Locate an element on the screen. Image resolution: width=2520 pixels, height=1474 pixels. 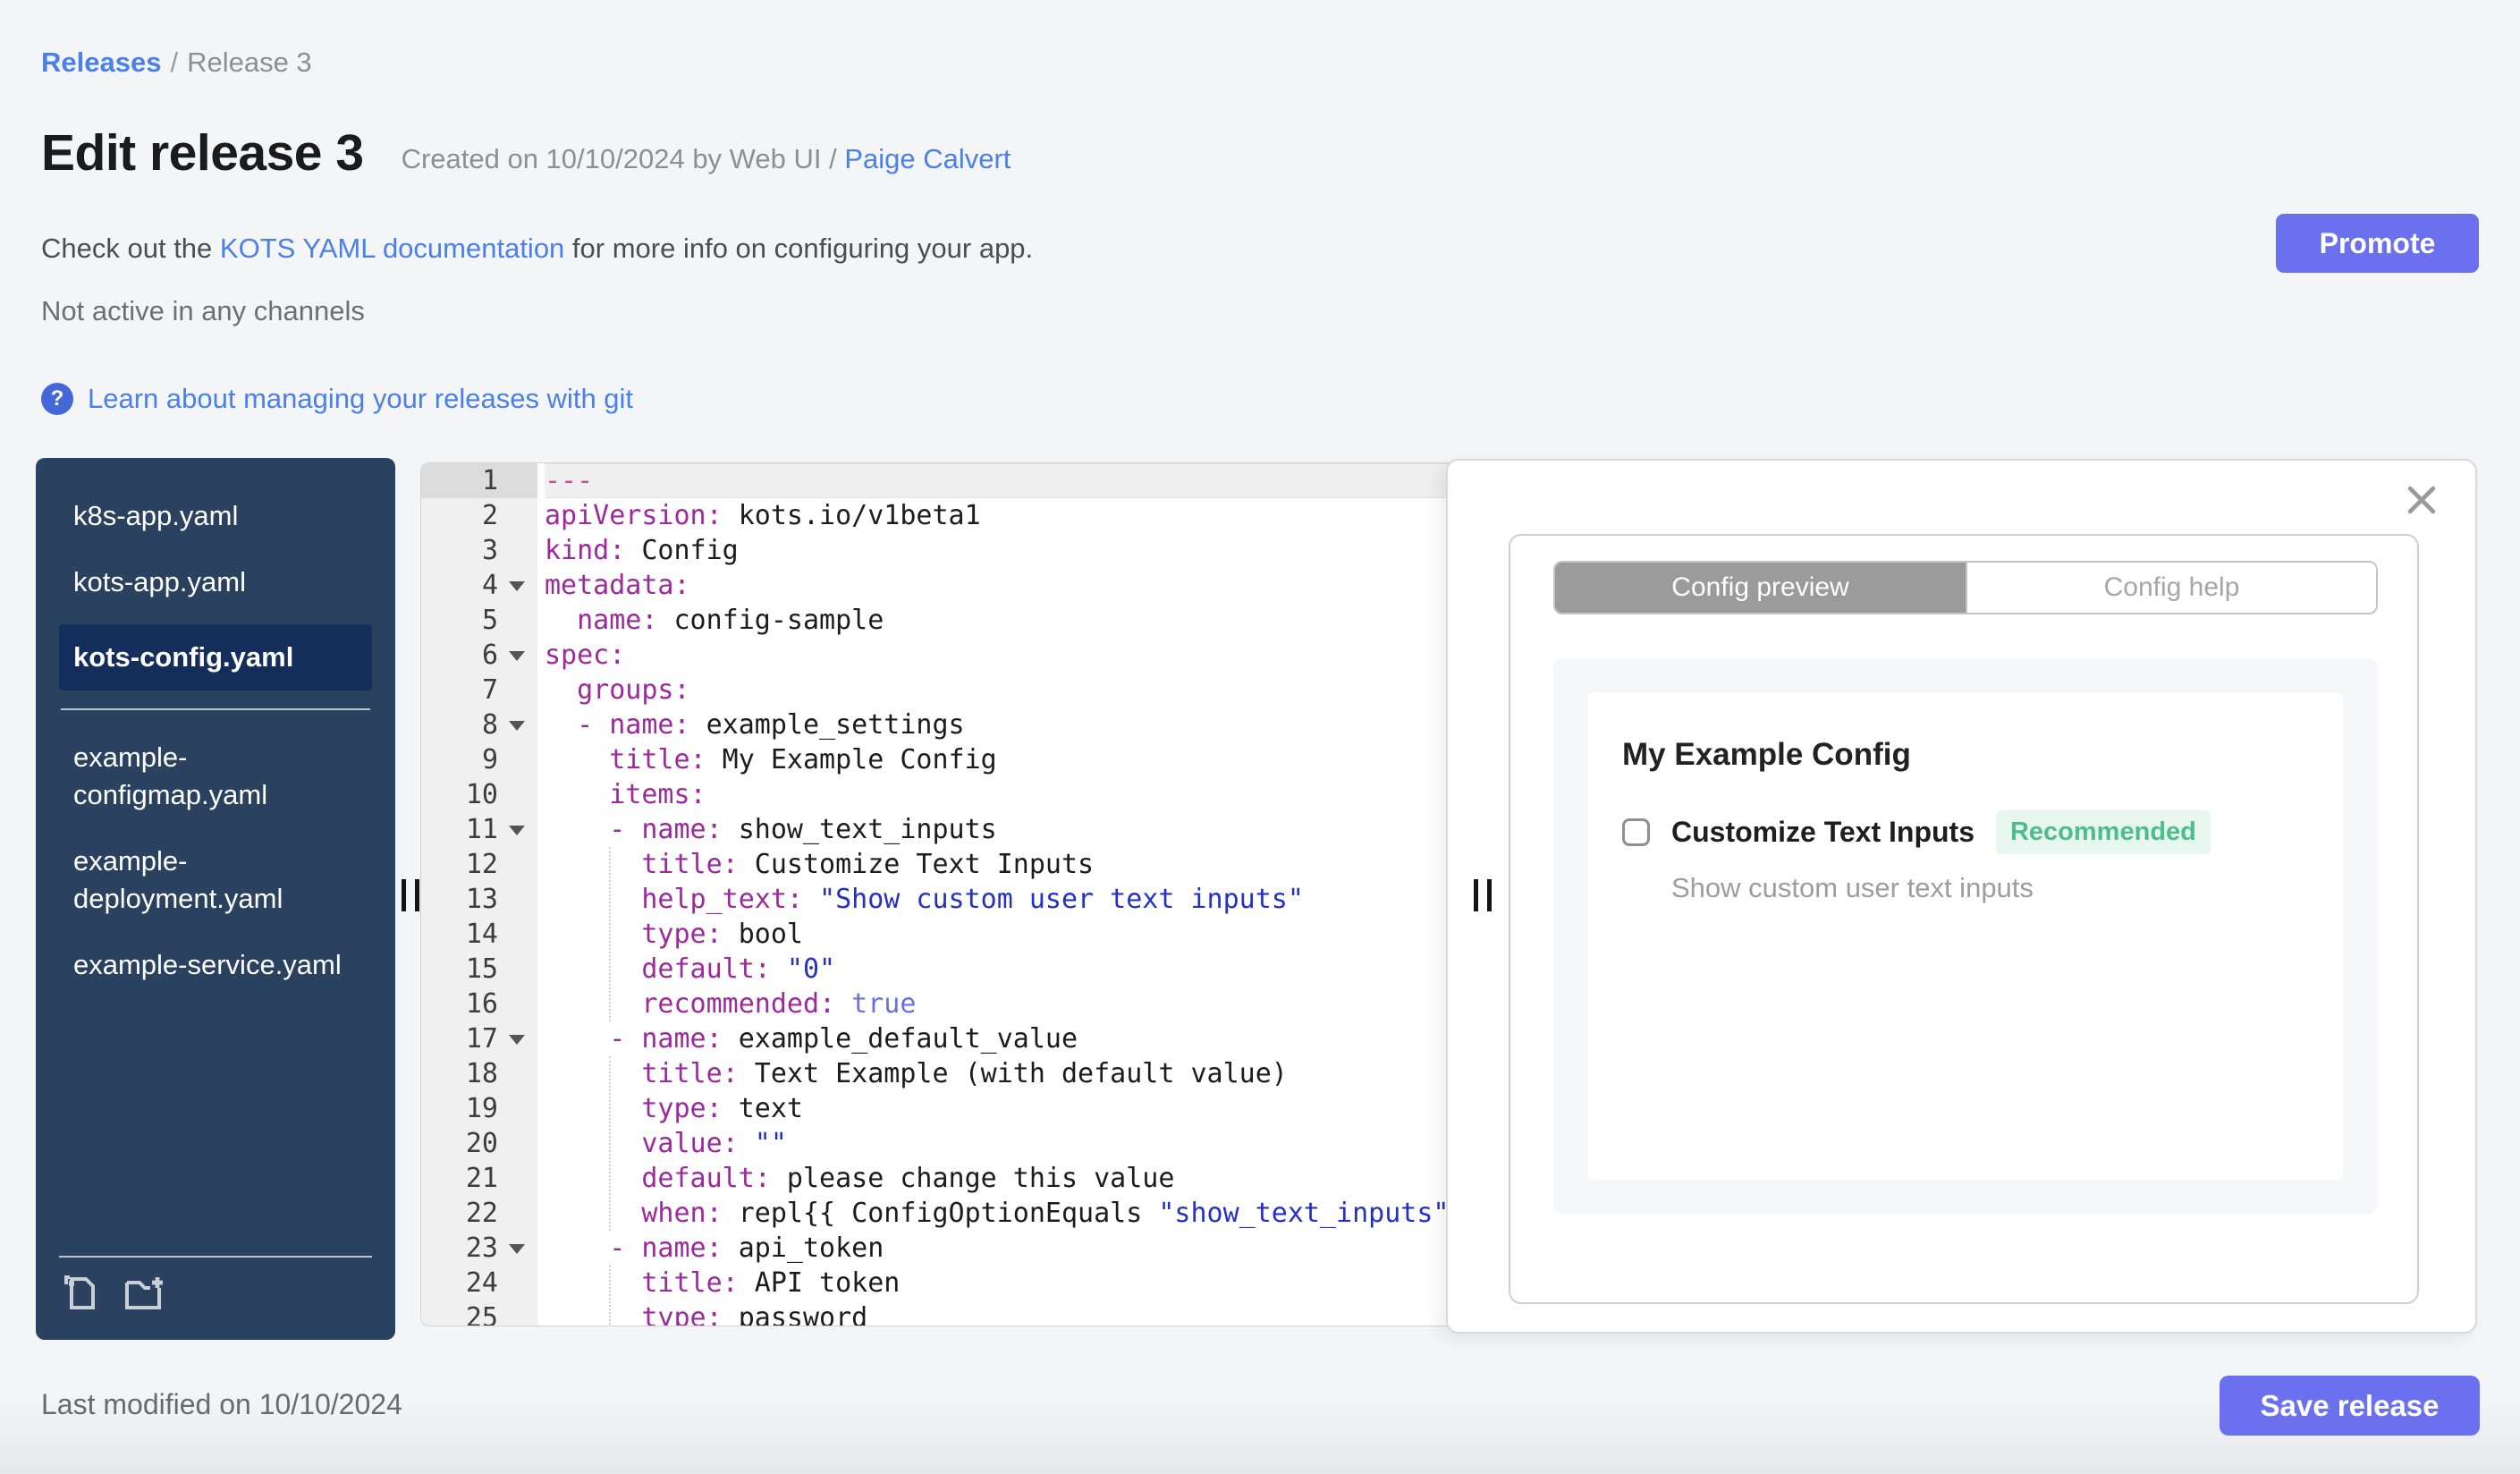
close-icon is located at coordinates (2421, 500).